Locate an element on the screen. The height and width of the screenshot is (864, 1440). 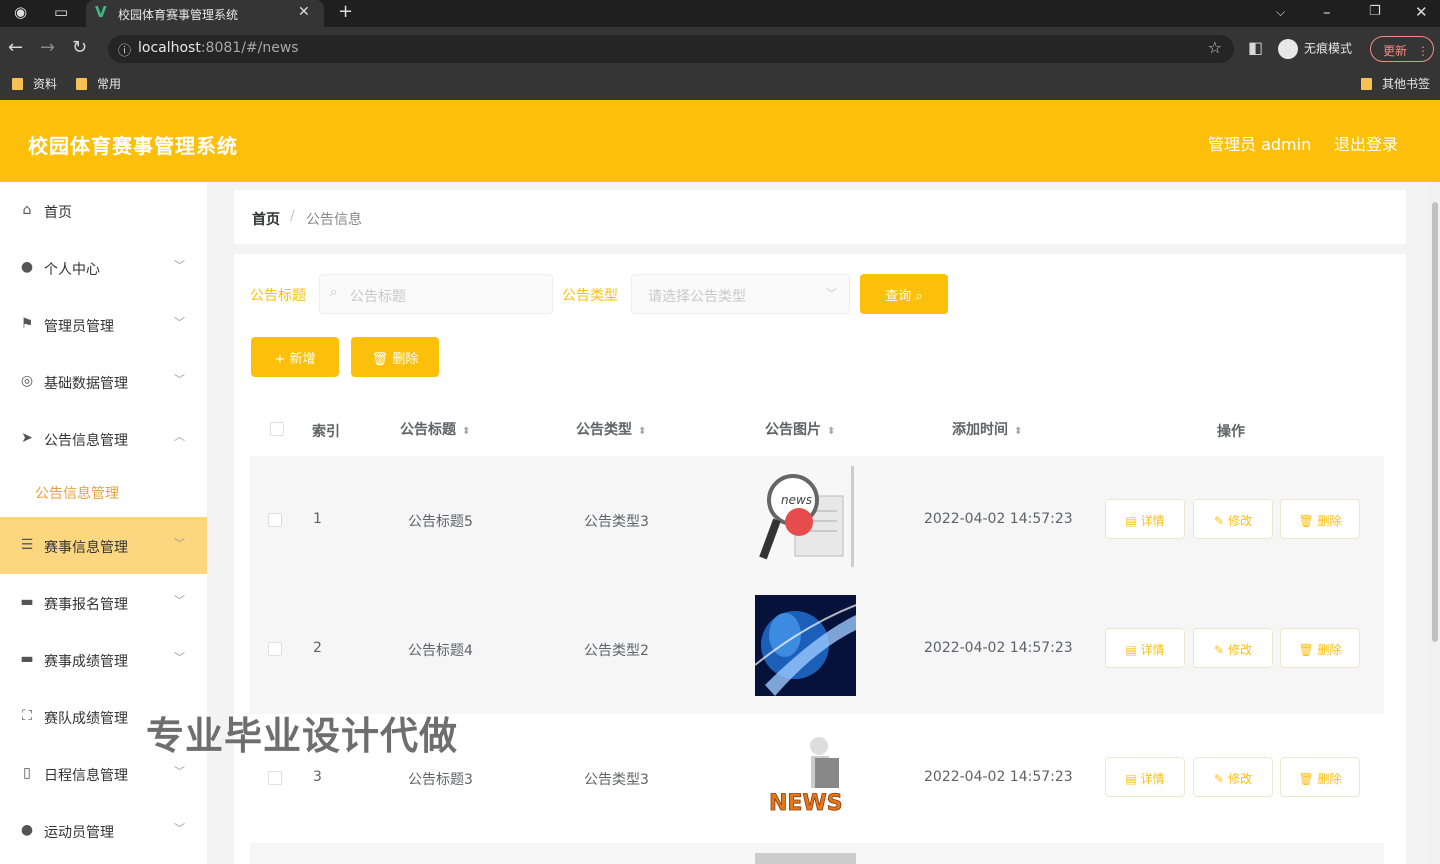
sidebar-item-admin-manage: ⚑ 管理员管理 ﹀ is located at coordinates (103, 324).